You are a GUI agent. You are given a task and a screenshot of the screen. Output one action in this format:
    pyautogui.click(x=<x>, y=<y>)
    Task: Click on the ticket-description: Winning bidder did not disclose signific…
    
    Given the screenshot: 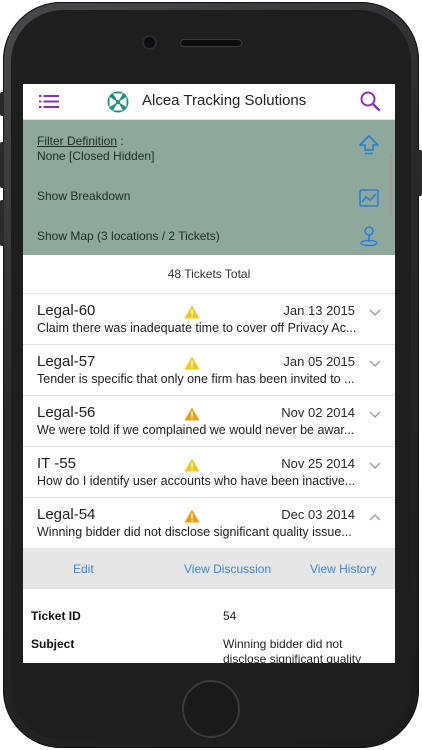 What is the action you would take?
    pyautogui.click(x=194, y=532)
    